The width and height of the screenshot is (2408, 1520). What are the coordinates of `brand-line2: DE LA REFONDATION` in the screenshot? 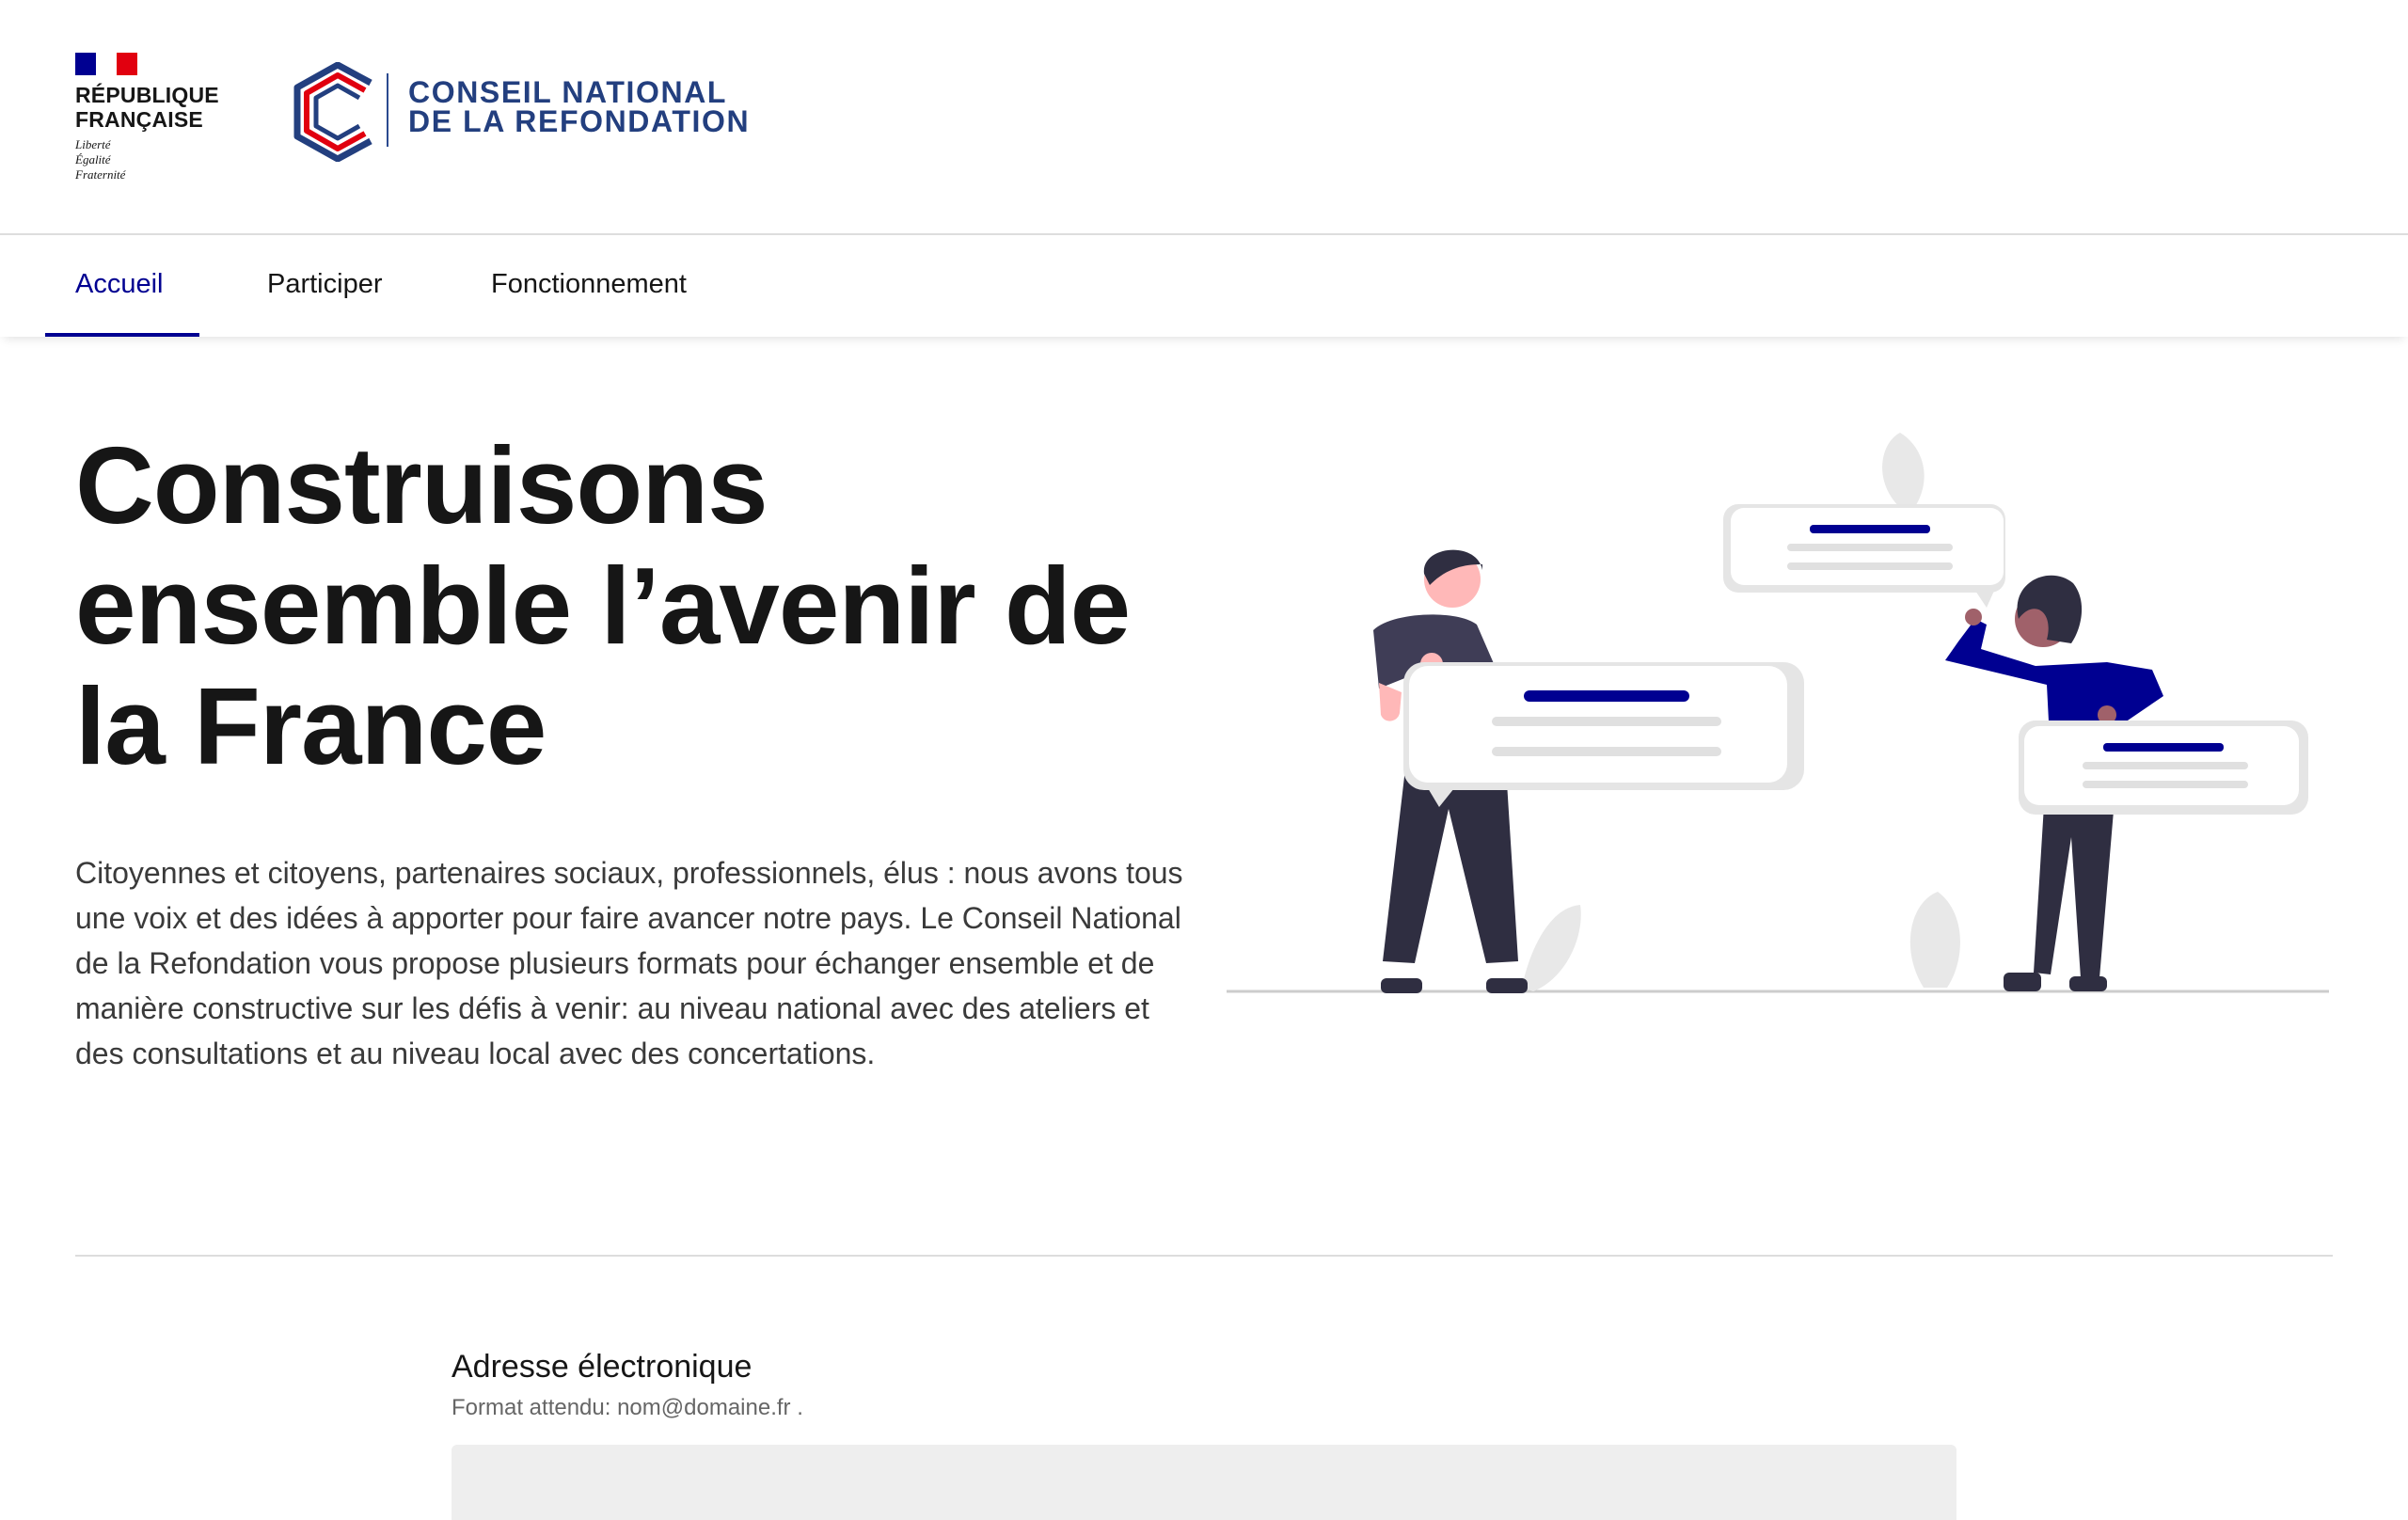 It's located at (580, 121).